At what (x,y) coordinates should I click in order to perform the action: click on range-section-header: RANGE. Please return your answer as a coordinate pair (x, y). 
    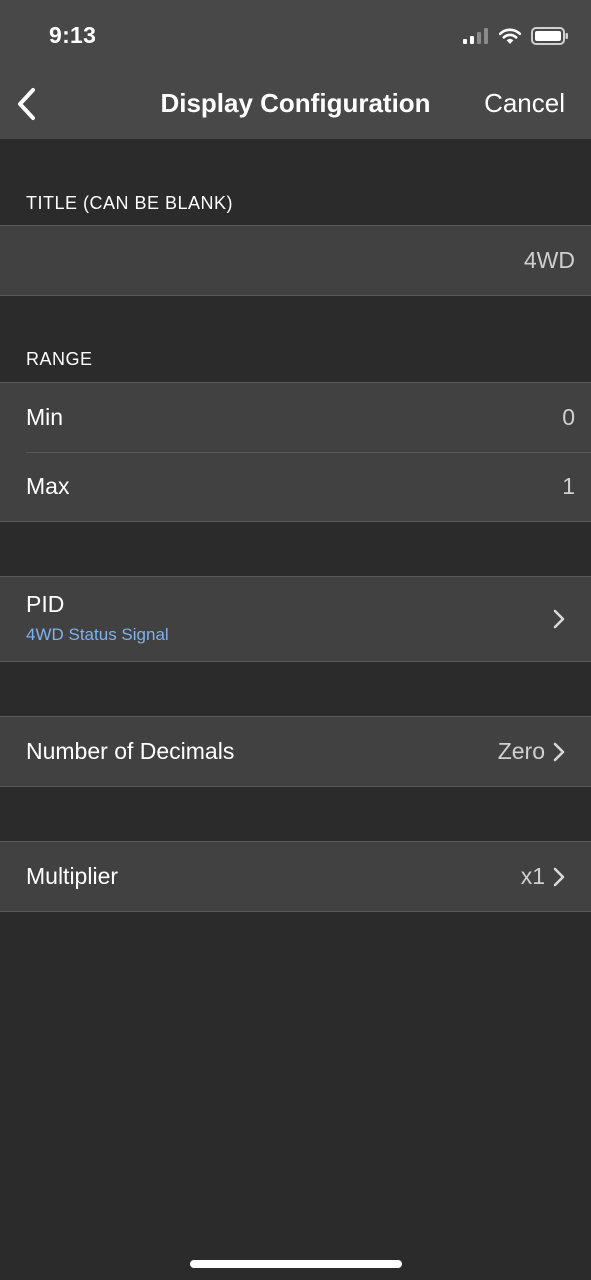
    Looking at the image, I should click on (59, 359).